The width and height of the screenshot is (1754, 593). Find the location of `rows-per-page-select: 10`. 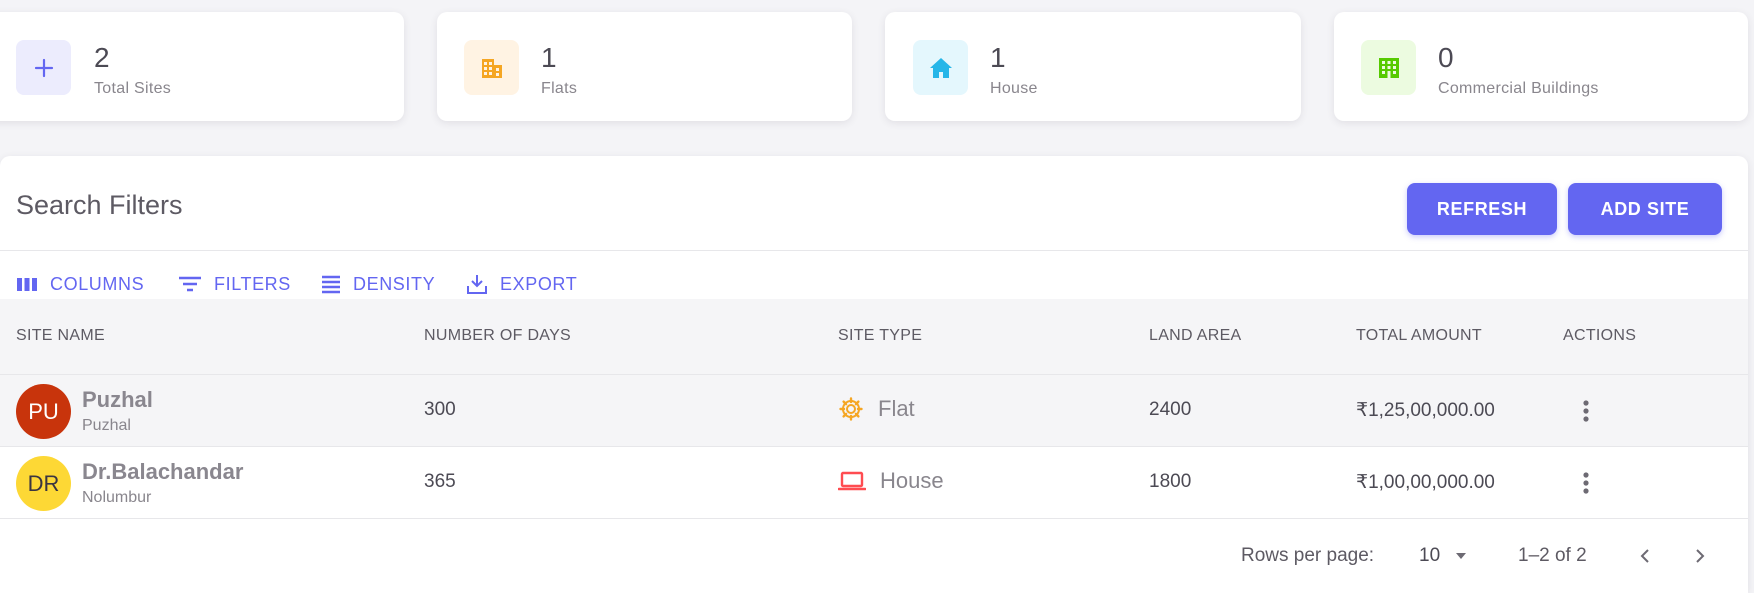

rows-per-page-select: 10 is located at coordinates (1444, 556).